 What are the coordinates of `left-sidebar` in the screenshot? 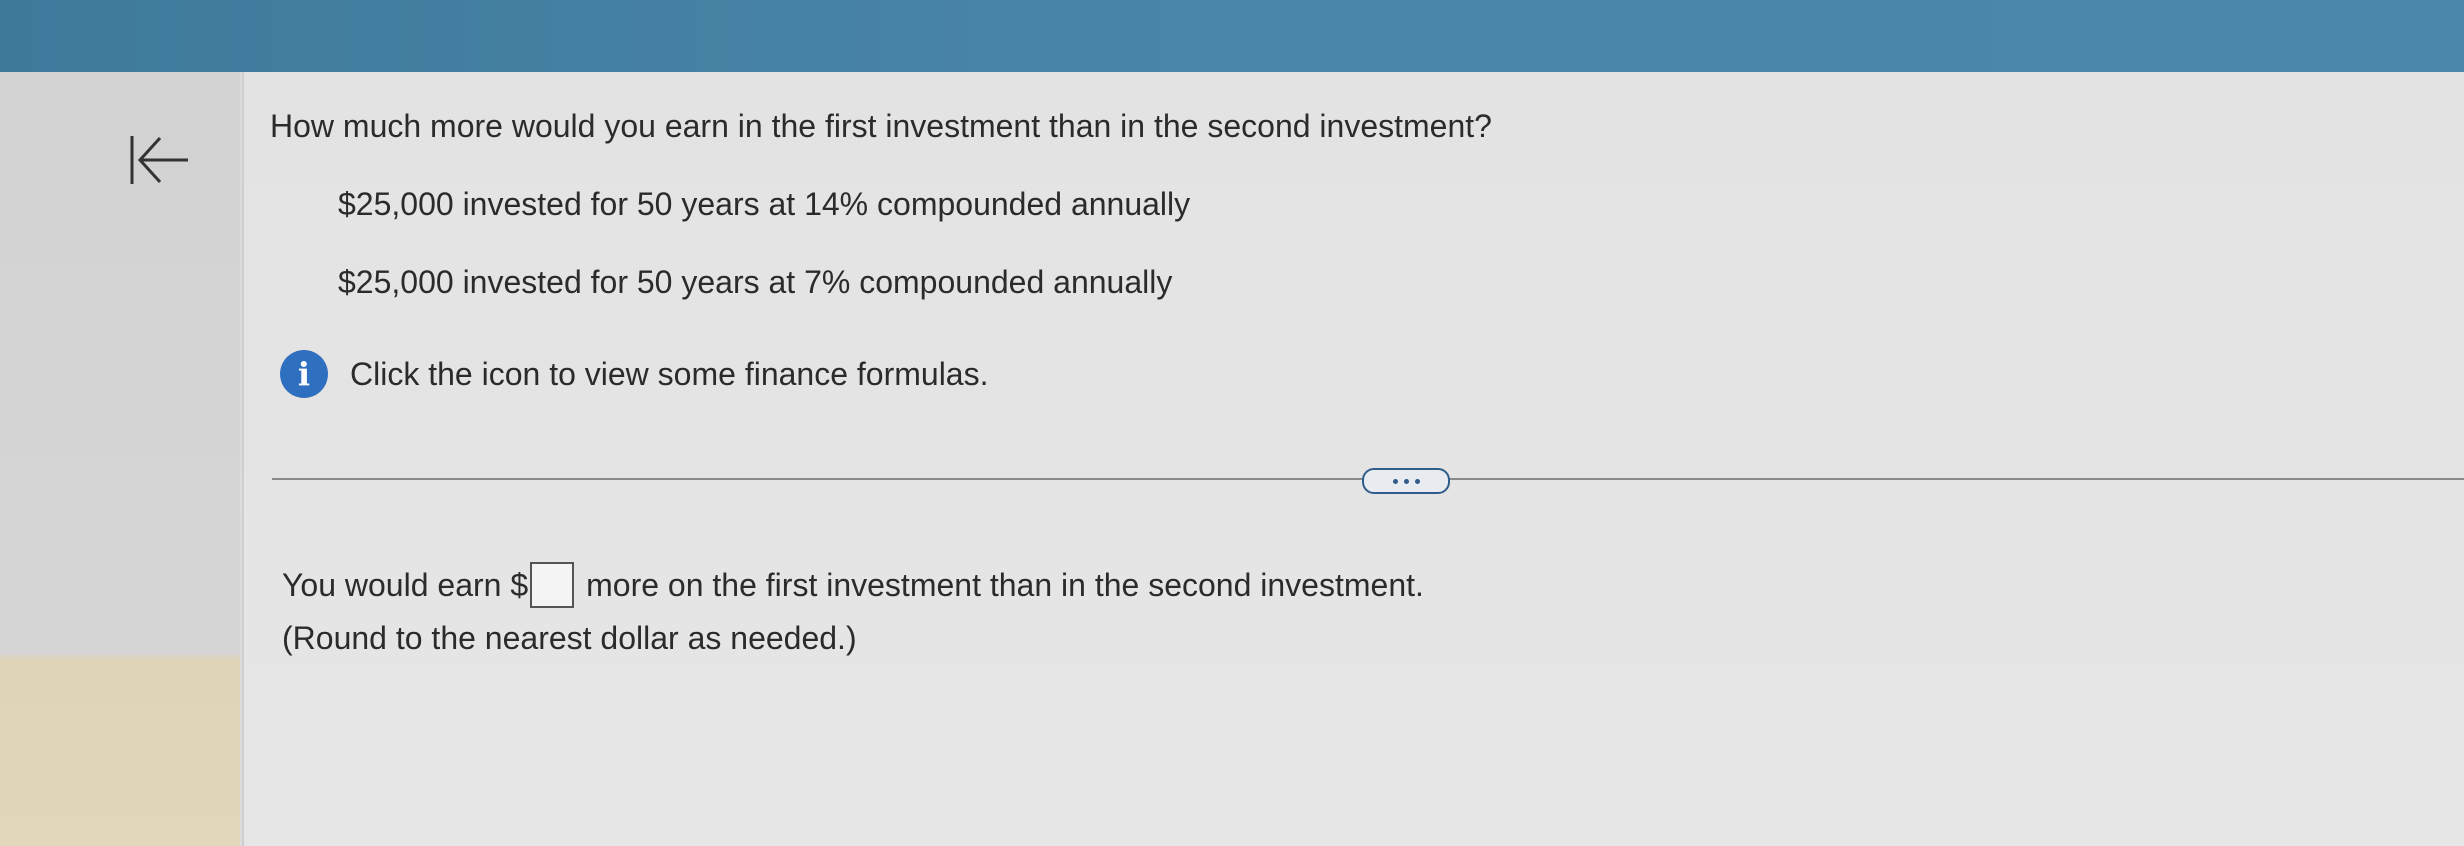 It's located at (120, 459).